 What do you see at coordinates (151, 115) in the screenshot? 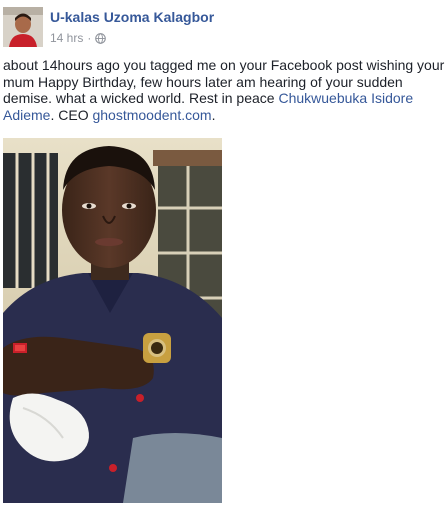
I see `website-link: ghostmoodent.com` at bounding box center [151, 115].